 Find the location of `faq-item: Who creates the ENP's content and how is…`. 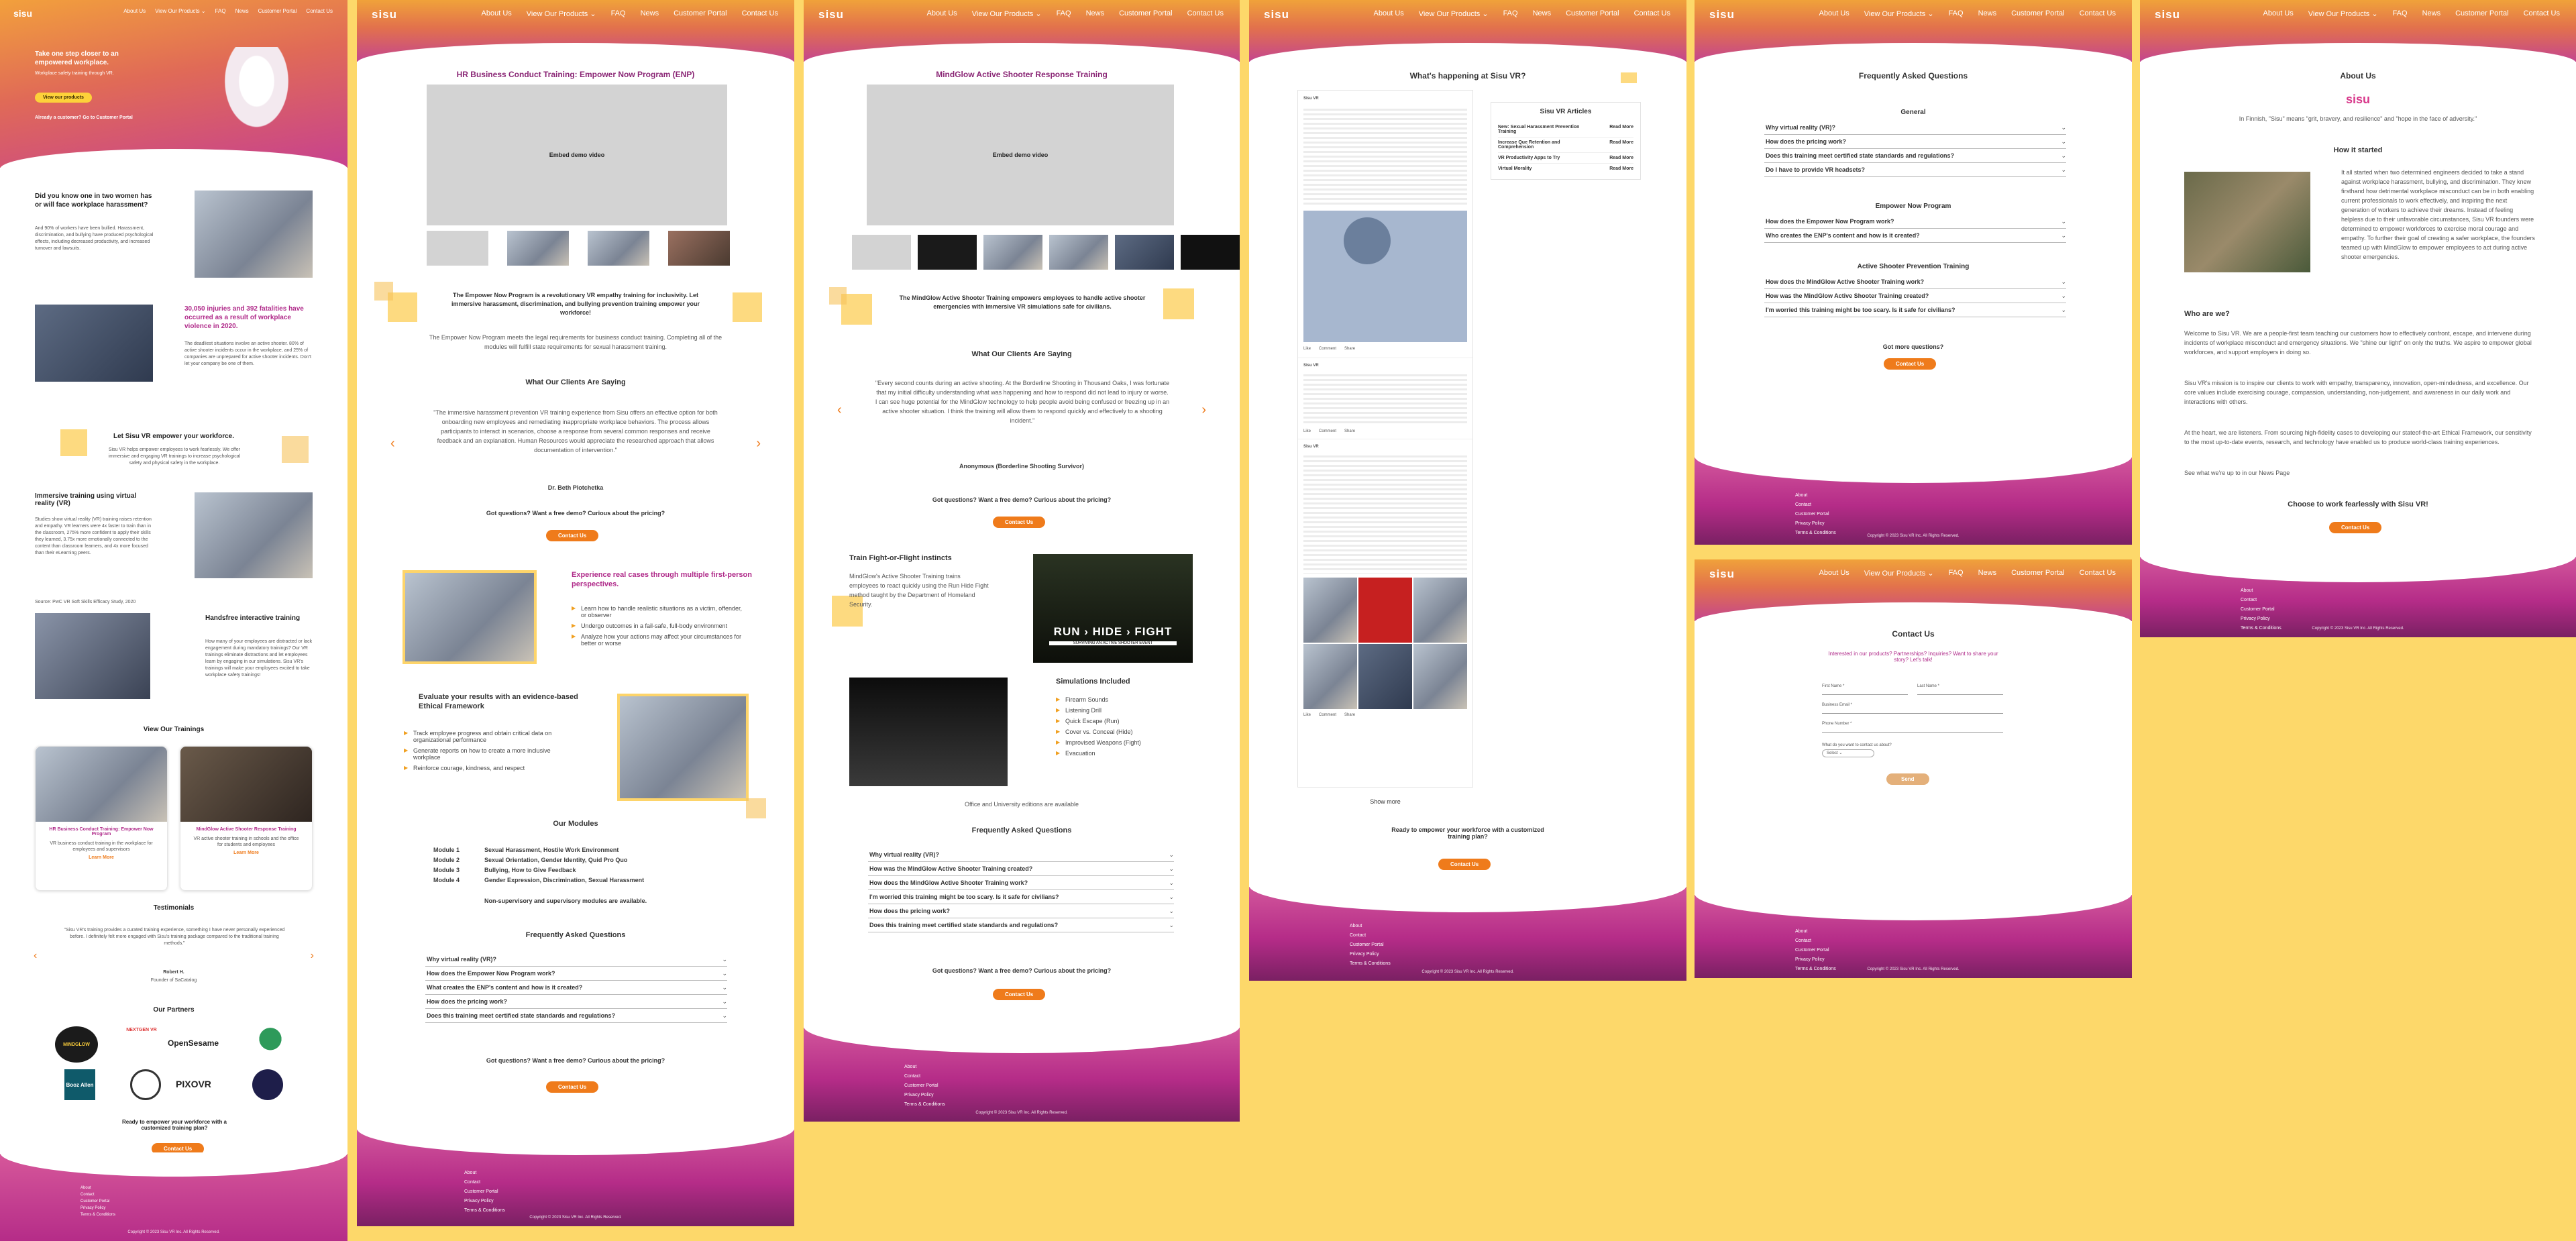

faq-item: Who creates the ENP's content and how is… is located at coordinates (1915, 236).